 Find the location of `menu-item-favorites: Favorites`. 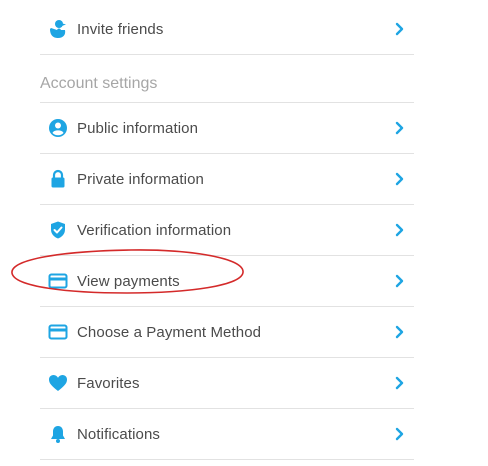

menu-item-favorites: Favorites is located at coordinates (227, 383).